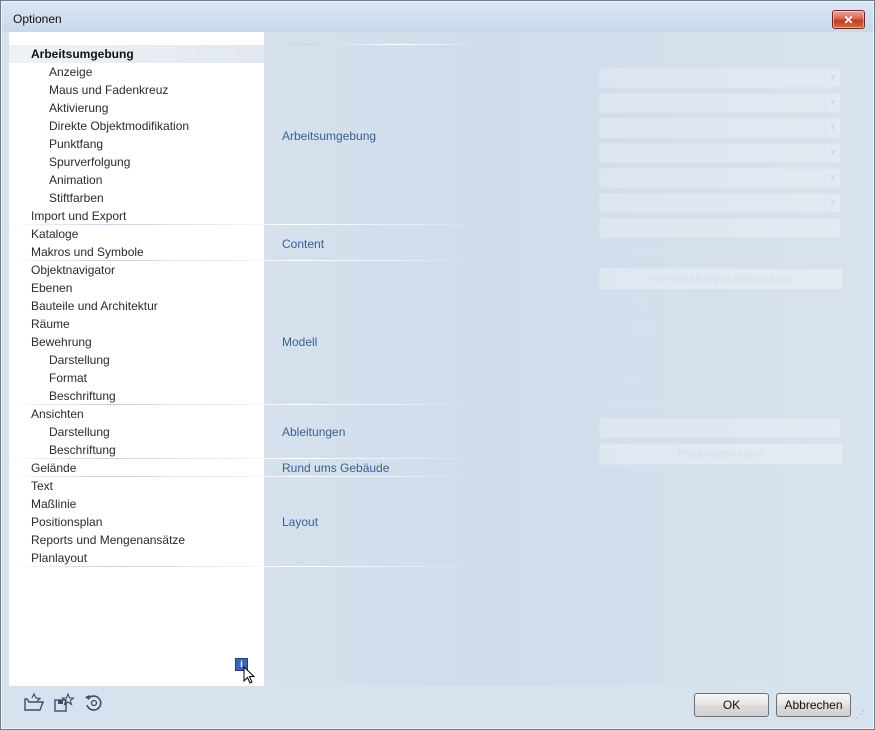  Describe the element at coordinates (623, 429) in the screenshot. I see `autosave-interval-value: 15 min` at that location.